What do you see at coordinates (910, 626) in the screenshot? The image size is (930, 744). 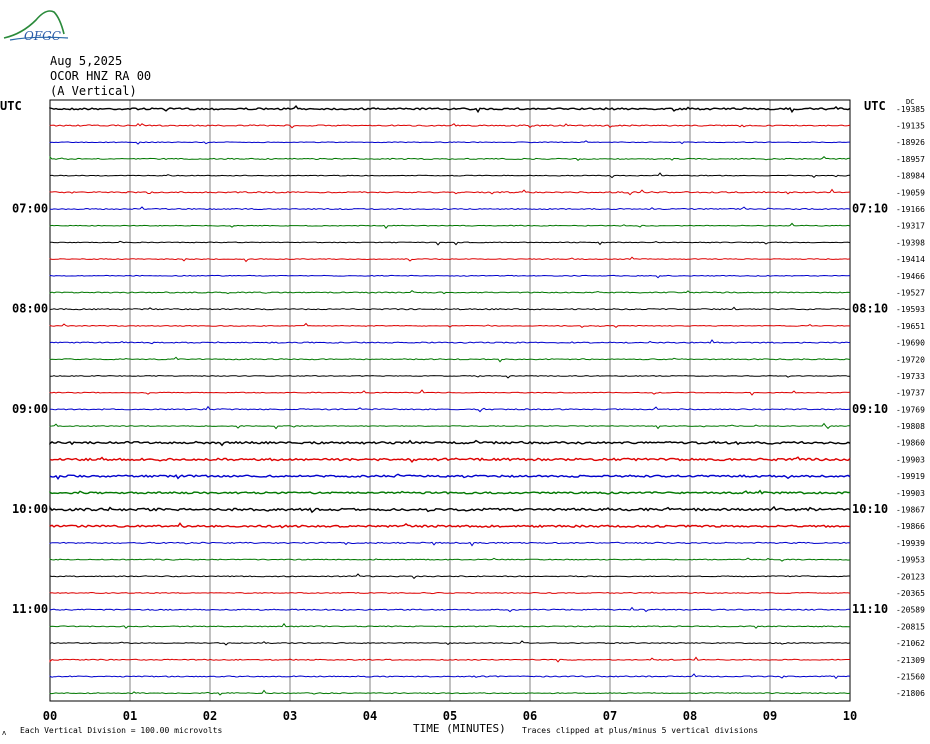 I see `dc-offset-label: -20815` at bounding box center [910, 626].